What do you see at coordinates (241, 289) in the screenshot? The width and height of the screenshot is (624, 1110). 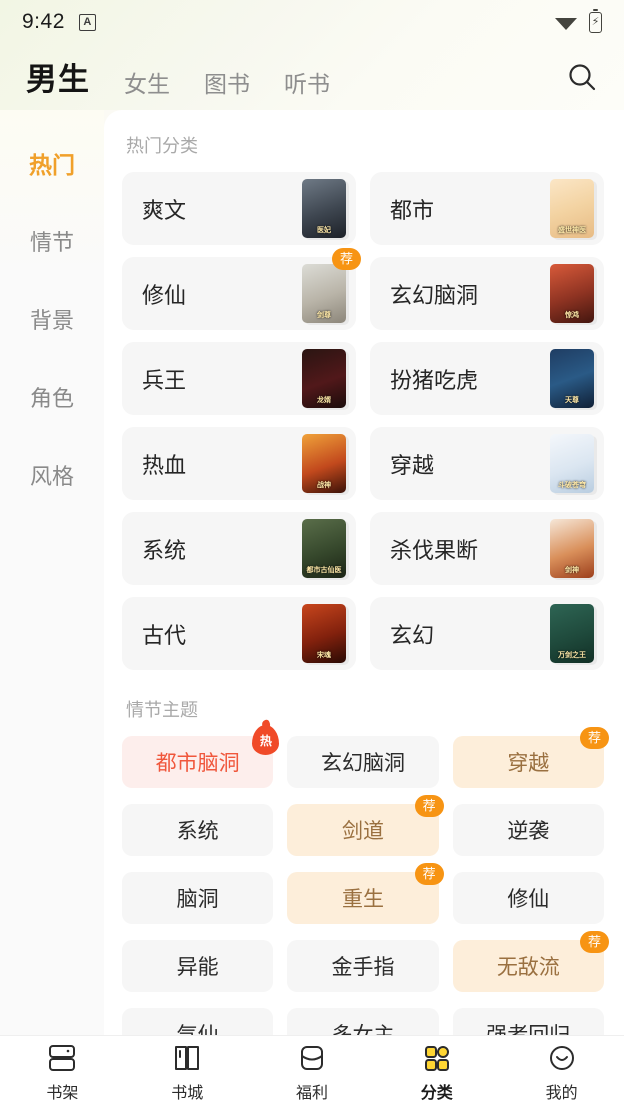 I see `category-card: 修仙 剑尊 荐` at bounding box center [241, 289].